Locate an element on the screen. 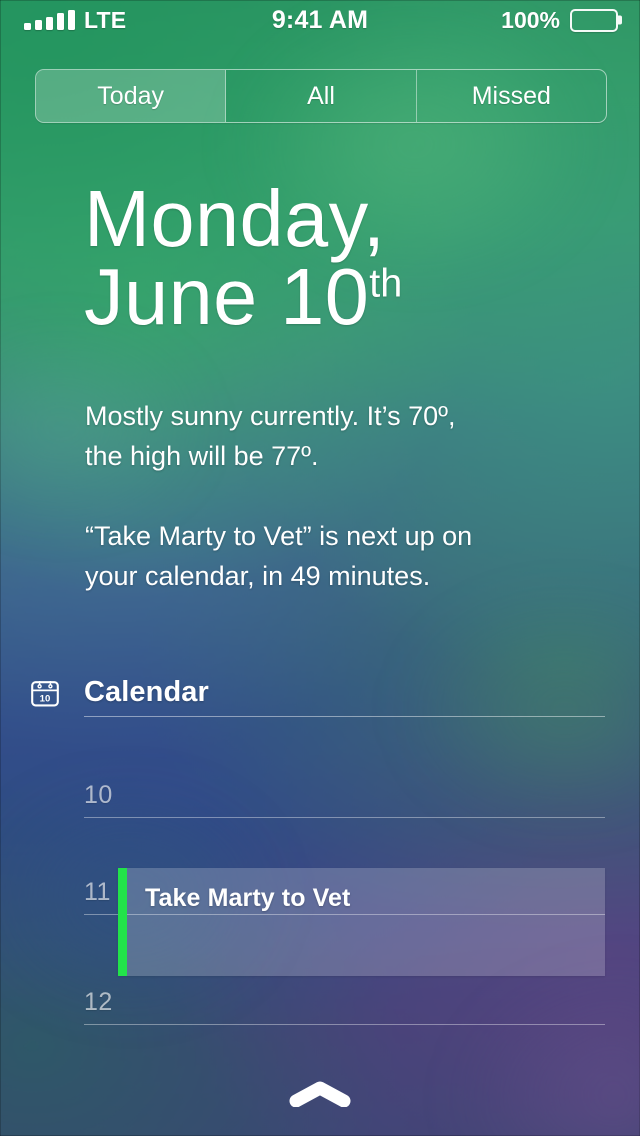 Image resolution: width=640 pixels, height=1136 pixels. svg-text: 10 is located at coordinates (45, 698).